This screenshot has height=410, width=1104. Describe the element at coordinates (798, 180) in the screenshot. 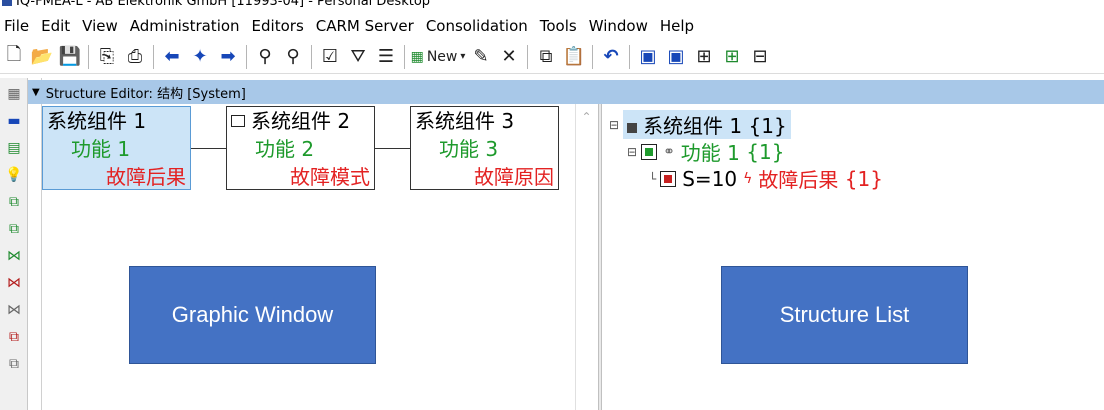

I see `tree-failure-label: 故障后果` at that location.